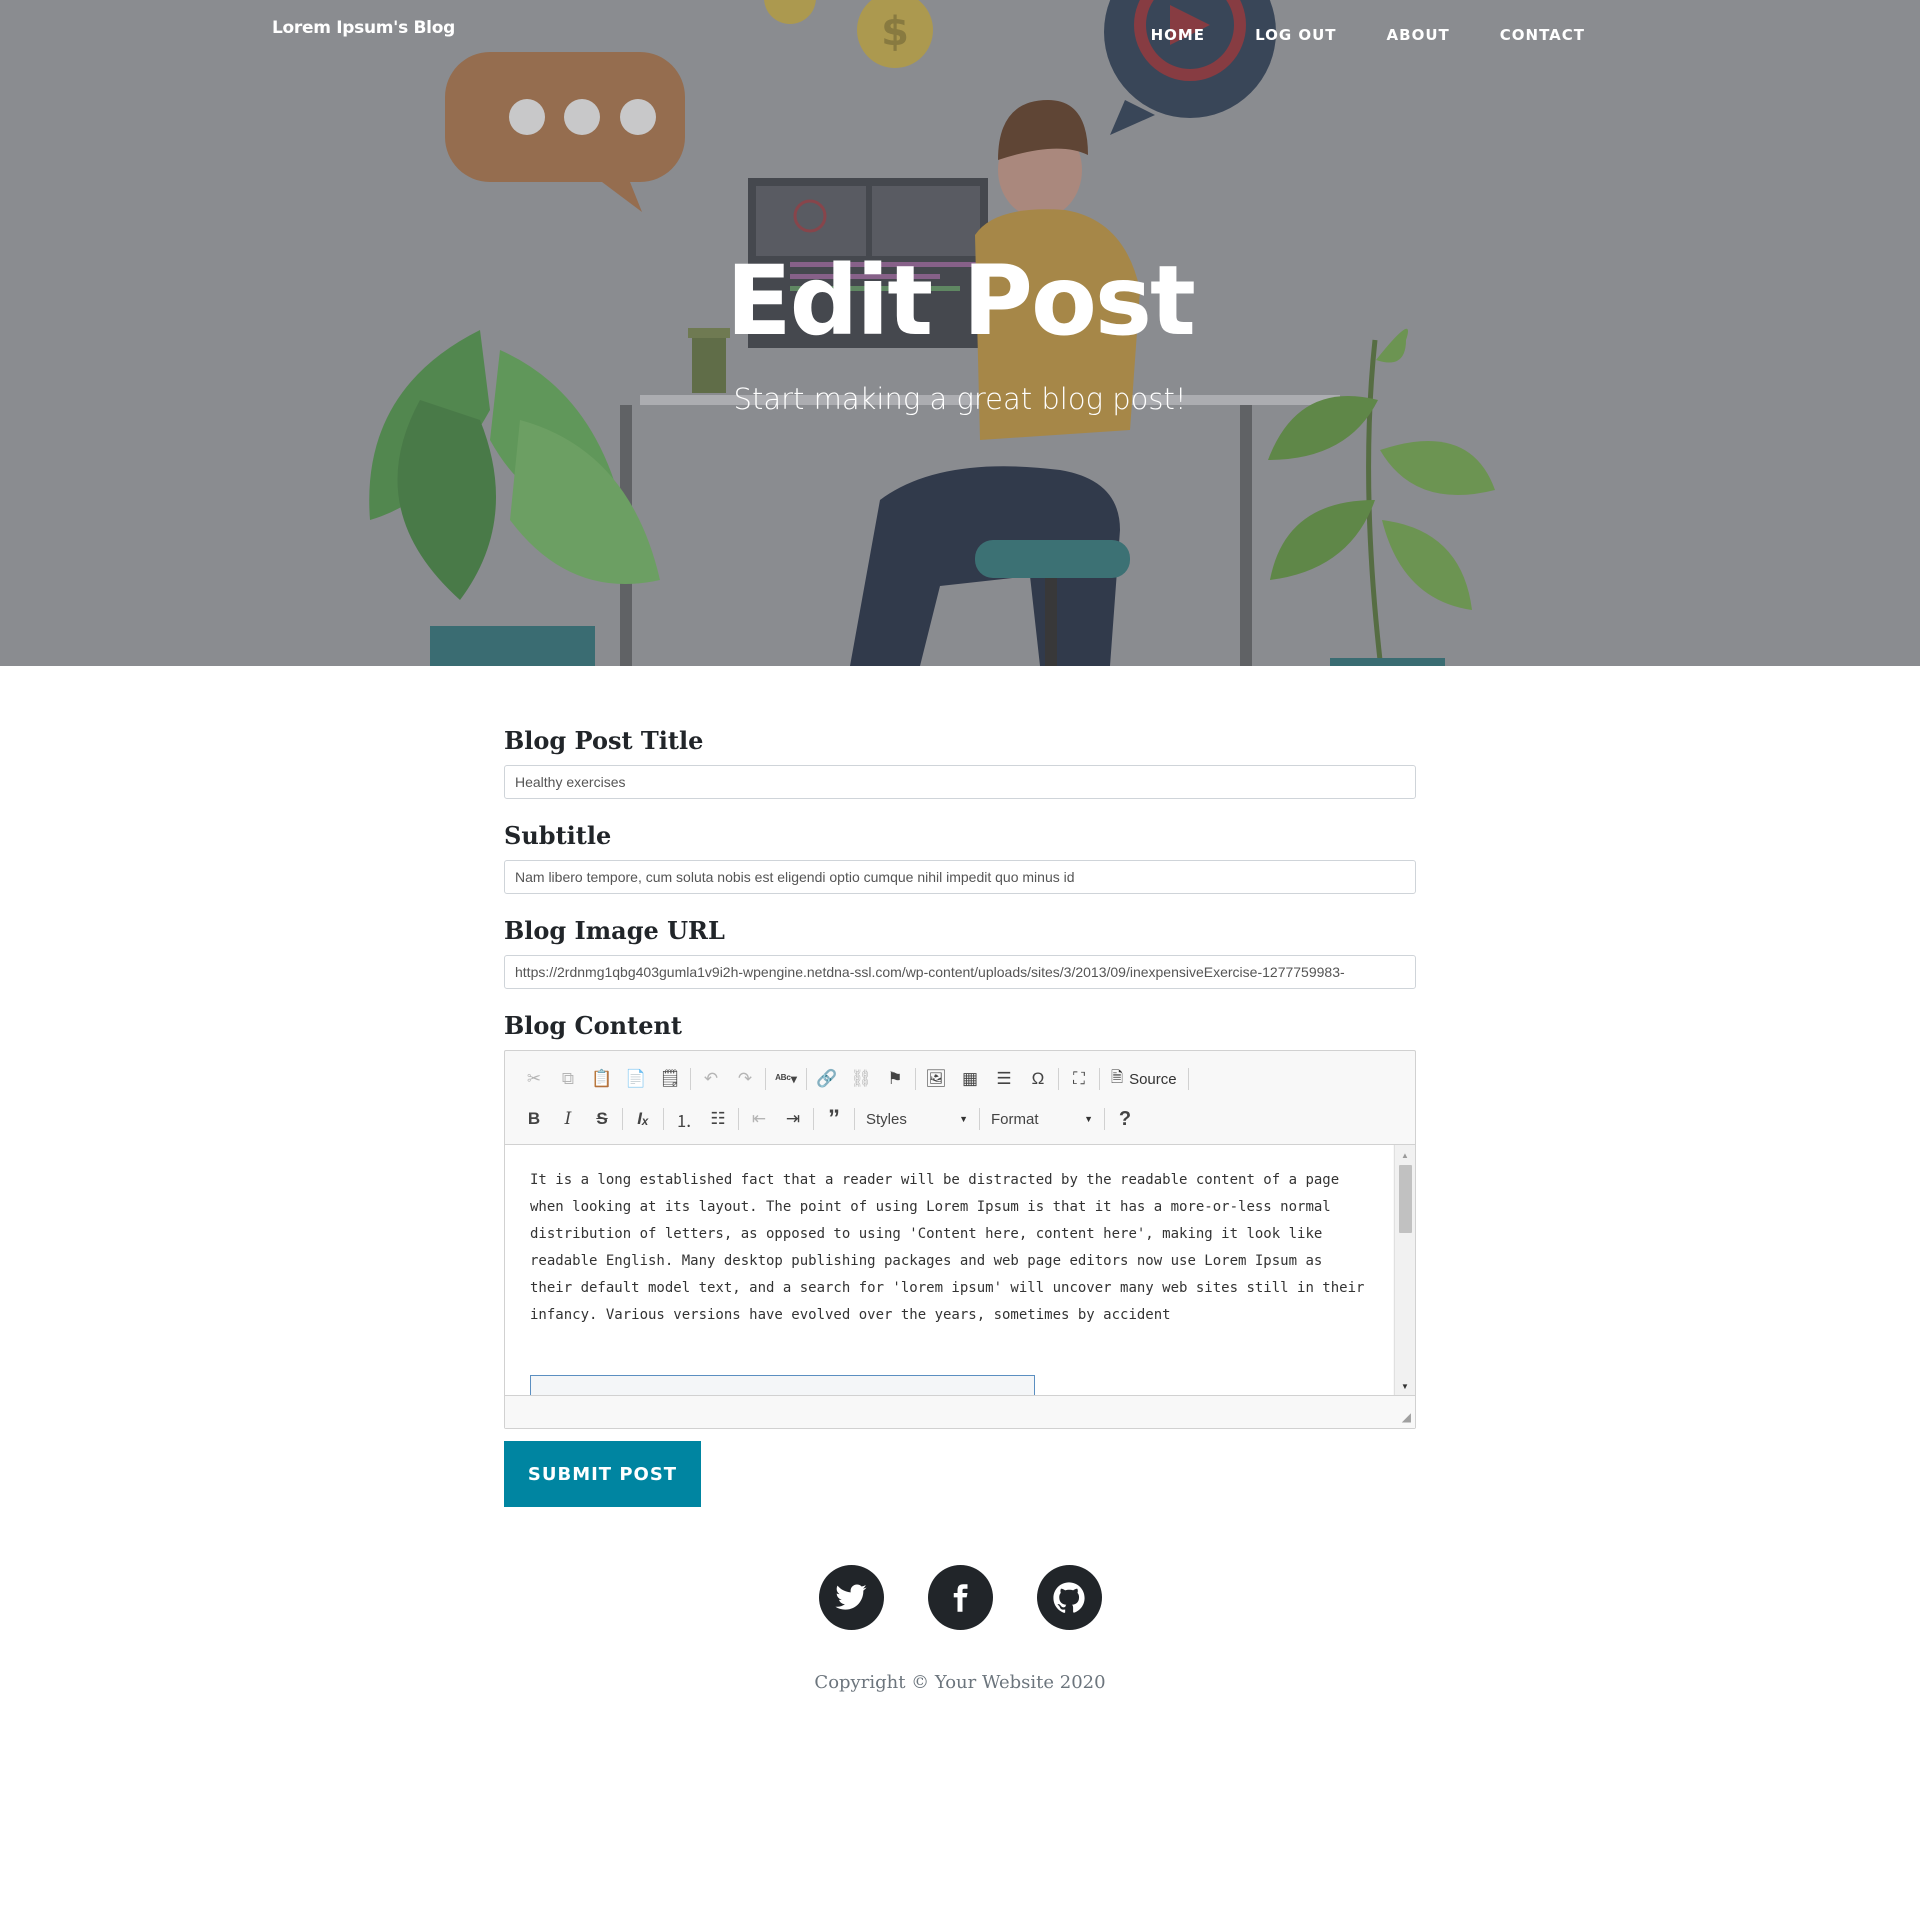 This screenshot has width=1920, height=1920. I want to click on twitter-link, so click(851, 1597).